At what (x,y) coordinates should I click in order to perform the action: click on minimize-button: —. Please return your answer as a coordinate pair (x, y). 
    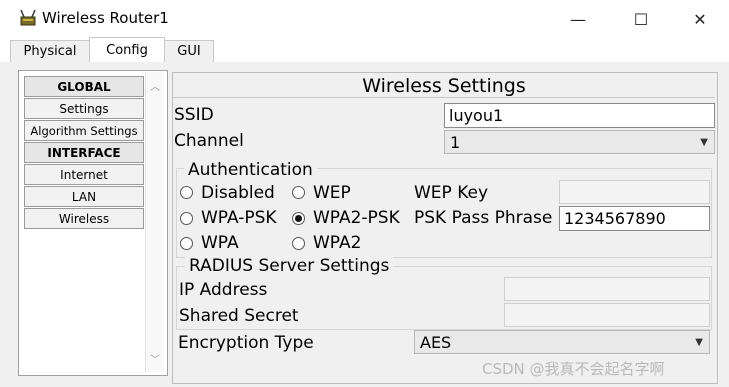
    Looking at the image, I should click on (578, 19).